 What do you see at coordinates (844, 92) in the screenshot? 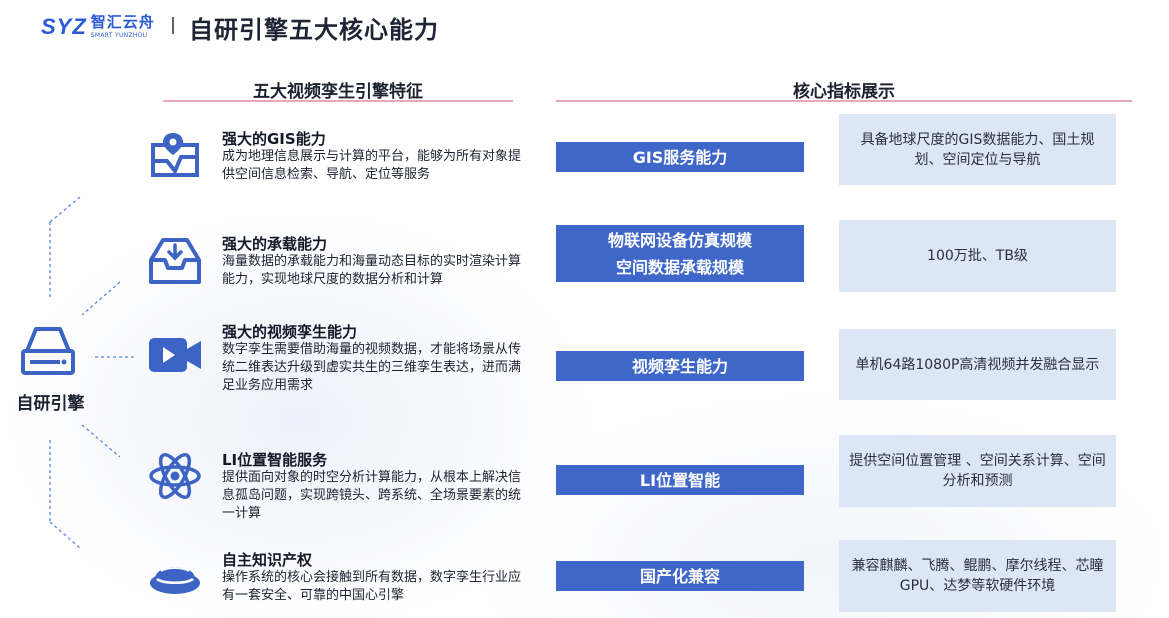
I see `right-section-title: 核心指标展示` at bounding box center [844, 92].